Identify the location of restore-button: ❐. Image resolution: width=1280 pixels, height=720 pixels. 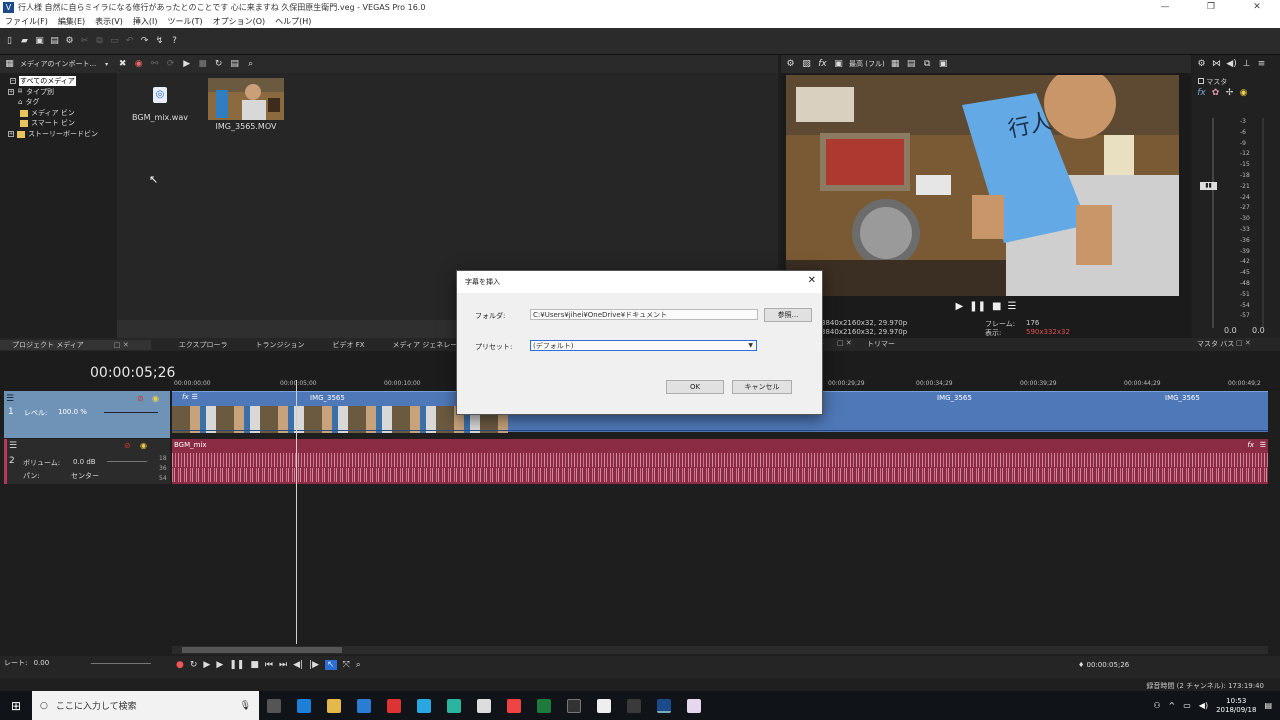
(1211, 7).